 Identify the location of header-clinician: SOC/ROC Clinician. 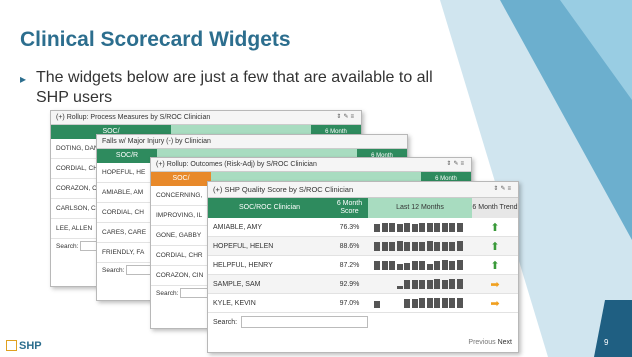
(269, 208).